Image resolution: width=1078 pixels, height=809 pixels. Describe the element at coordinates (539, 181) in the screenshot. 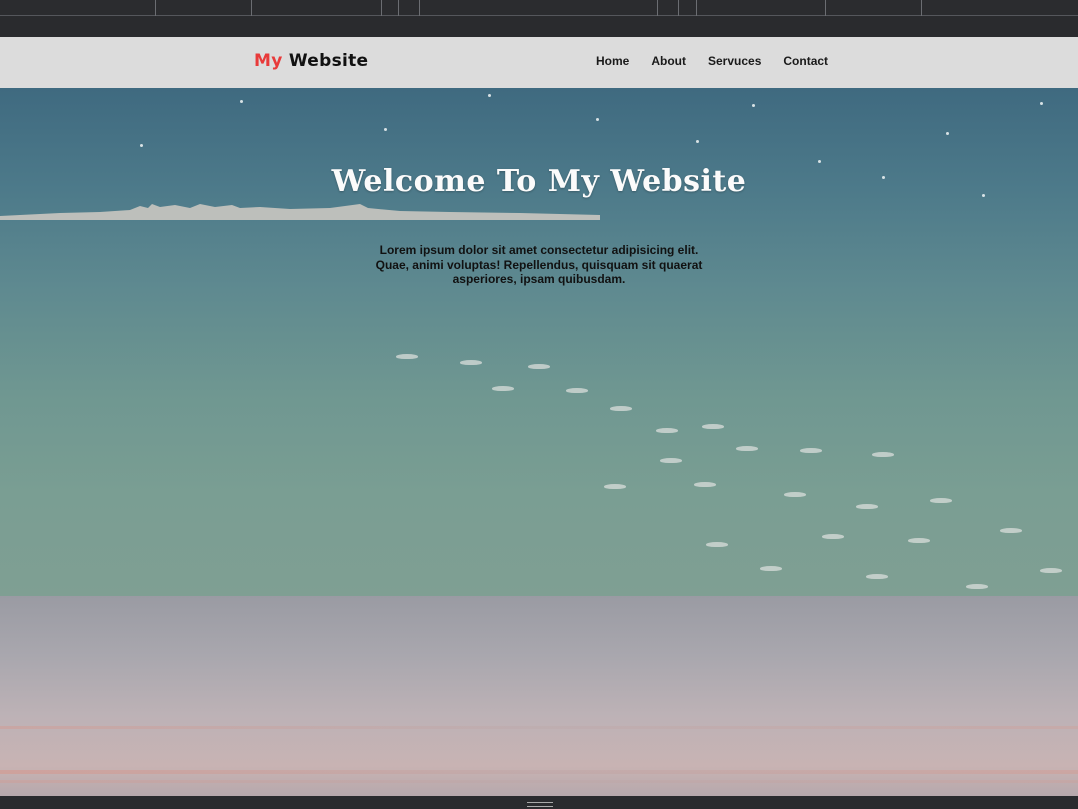

I see `hero-title: Welcome To My Website` at that location.